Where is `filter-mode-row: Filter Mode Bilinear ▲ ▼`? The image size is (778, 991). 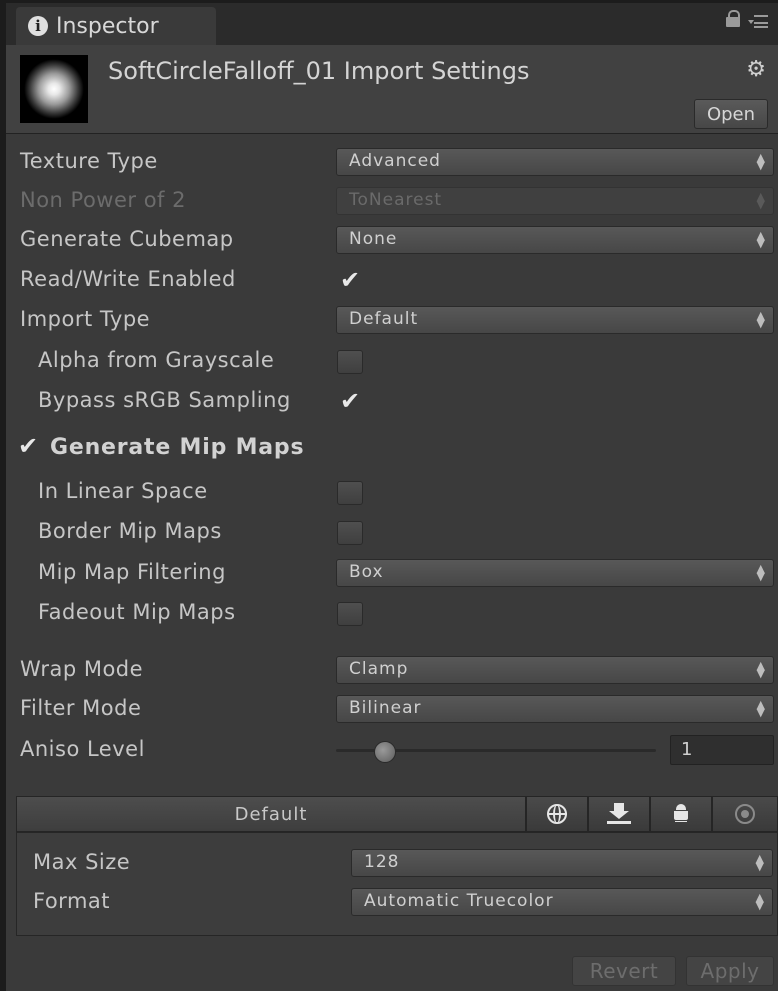 filter-mode-row: Filter Mode Bilinear ▲ ▼ is located at coordinates (392, 709).